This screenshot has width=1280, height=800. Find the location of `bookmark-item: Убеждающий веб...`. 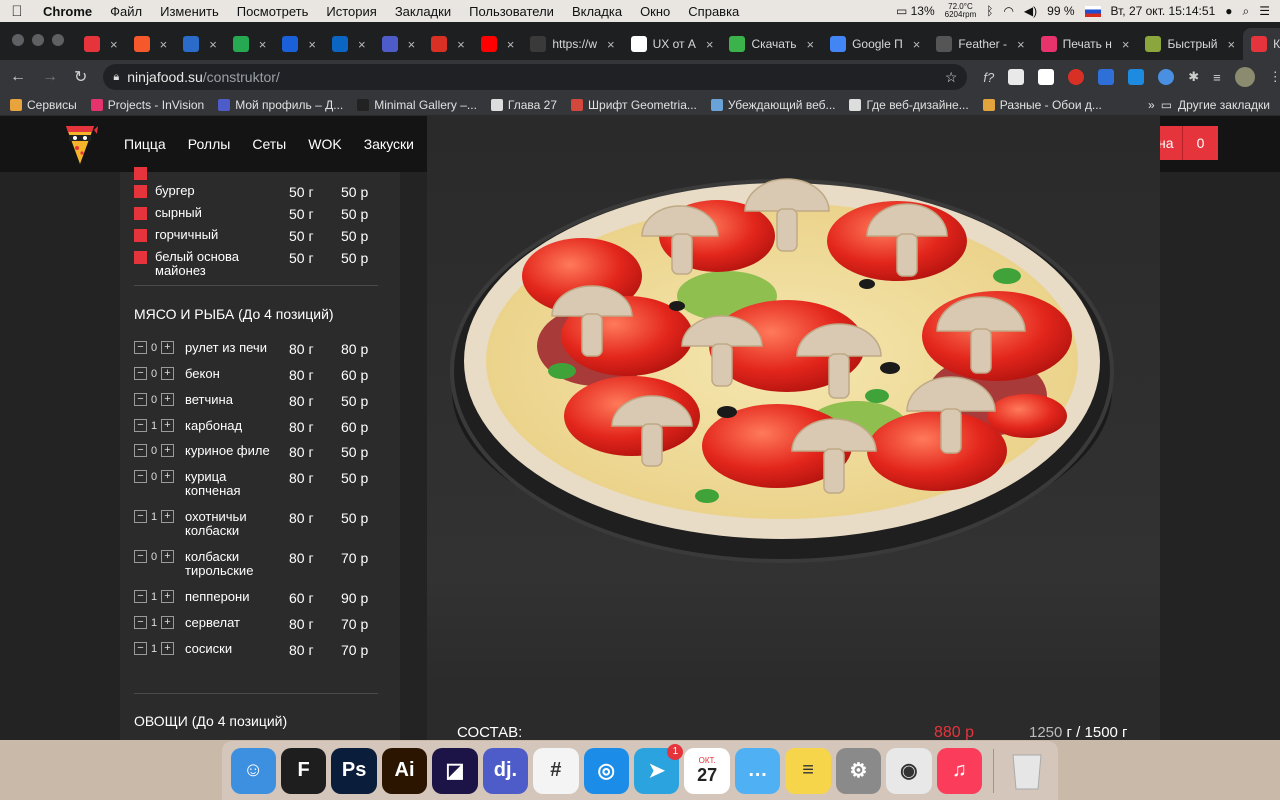

bookmark-item: Убеждающий веб... is located at coordinates (772, 105).